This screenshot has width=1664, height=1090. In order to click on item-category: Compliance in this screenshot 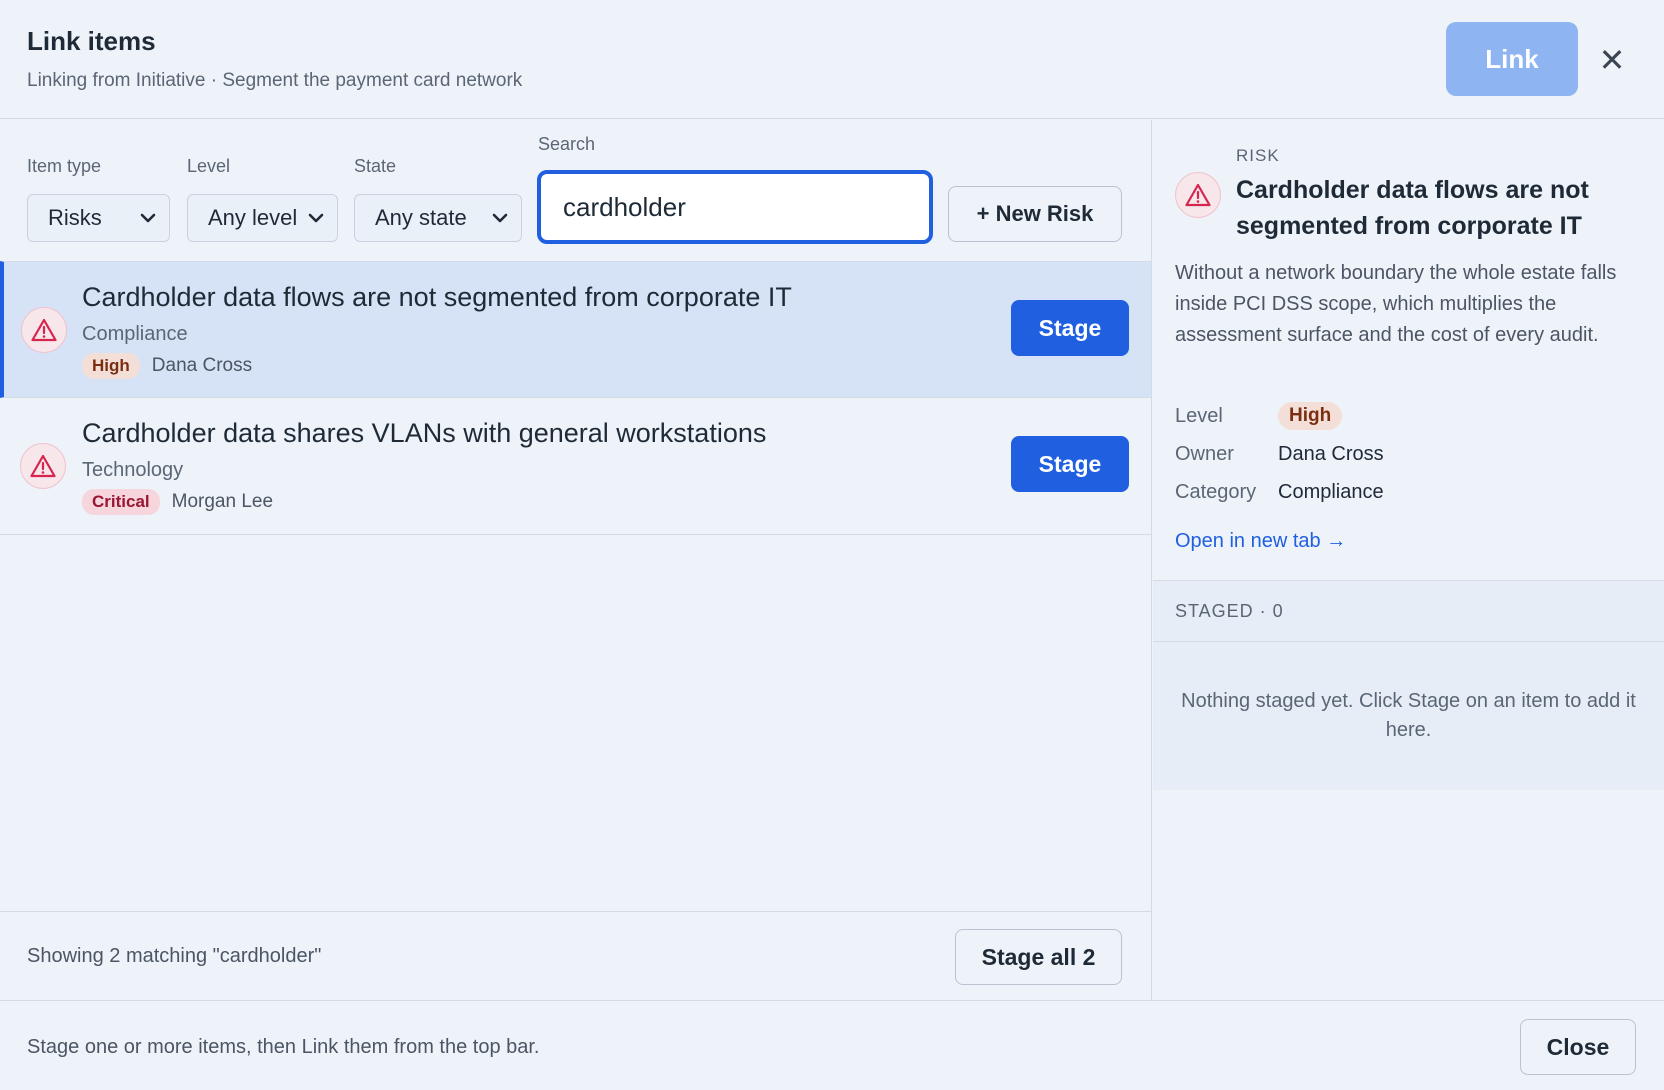, I will do `click(135, 334)`.